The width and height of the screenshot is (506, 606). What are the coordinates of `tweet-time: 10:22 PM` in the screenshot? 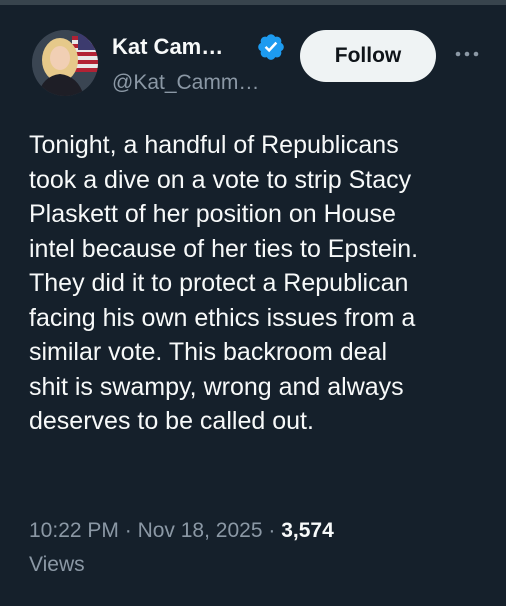 It's located at (74, 530).